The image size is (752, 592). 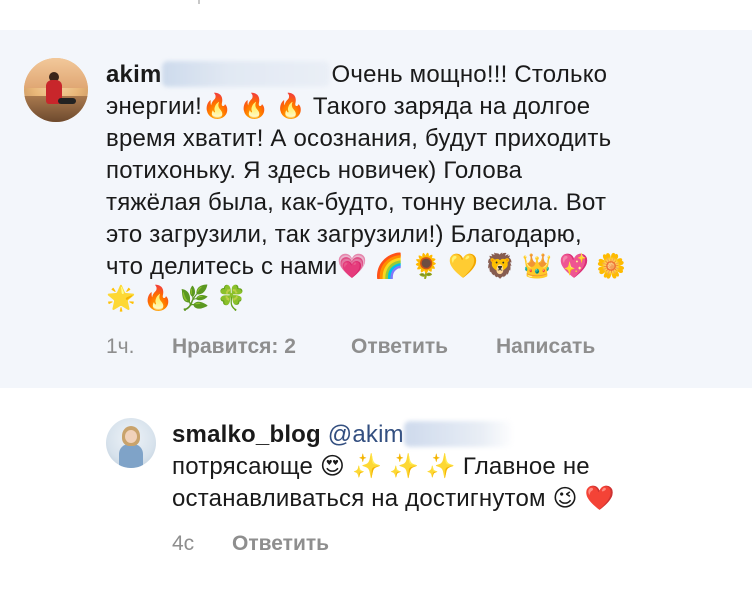 What do you see at coordinates (131, 436) in the screenshot?
I see `avatar-face` at bounding box center [131, 436].